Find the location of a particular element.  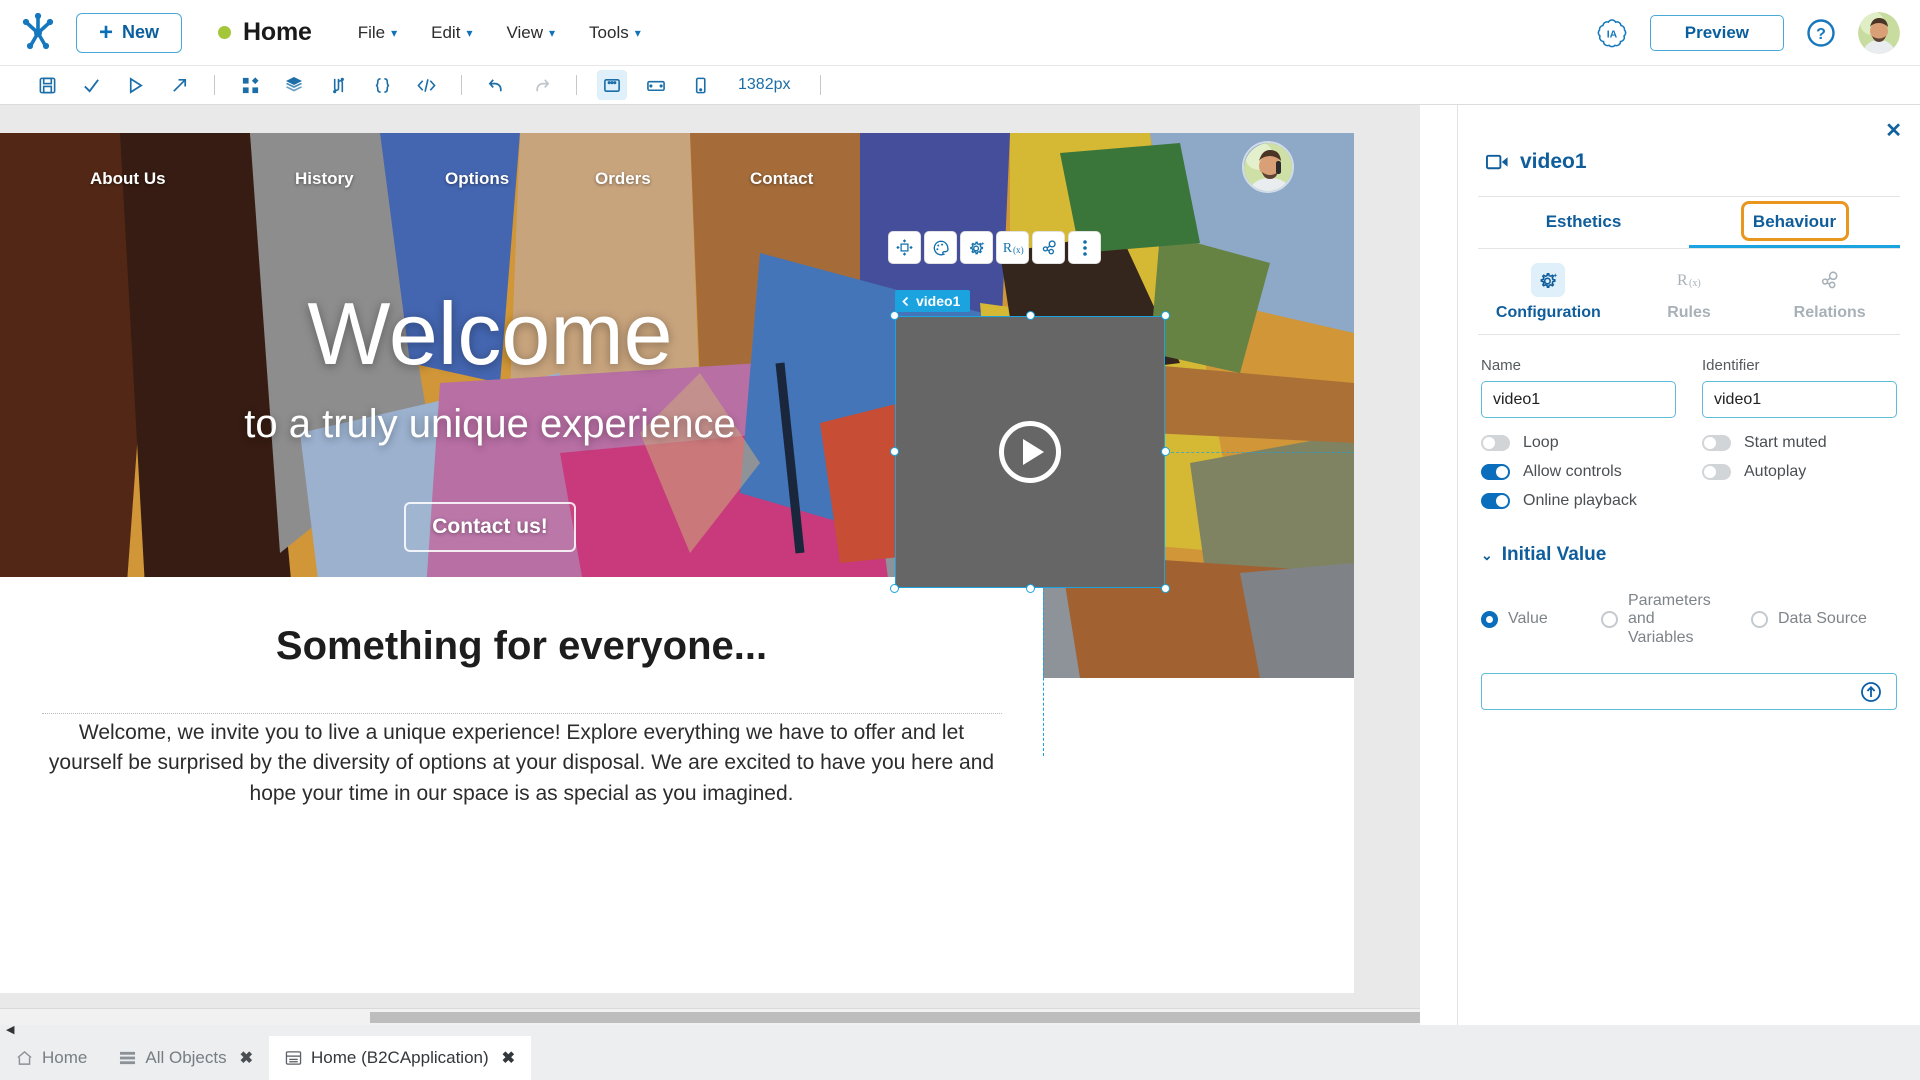

deploy-icon is located at coordinates (179, 85).